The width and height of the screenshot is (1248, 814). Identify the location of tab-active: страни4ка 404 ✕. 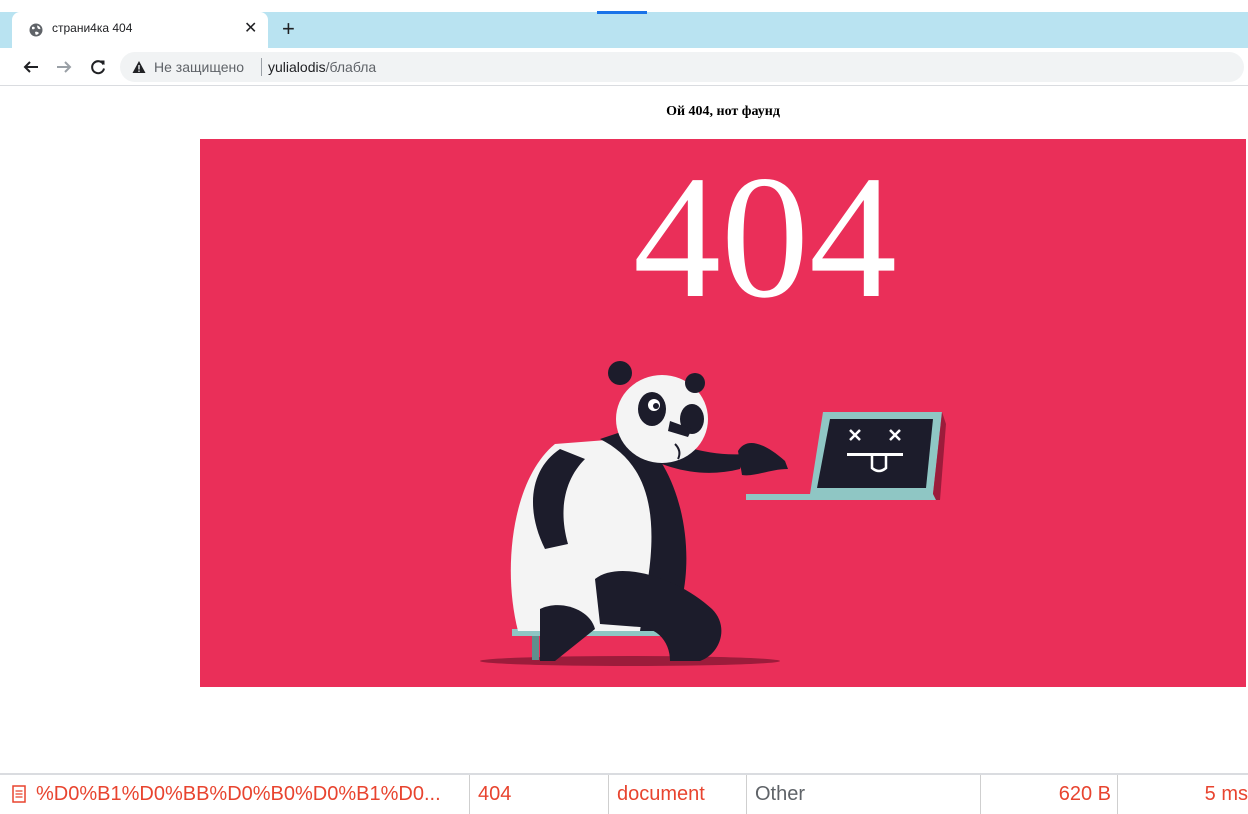
(140, 30).